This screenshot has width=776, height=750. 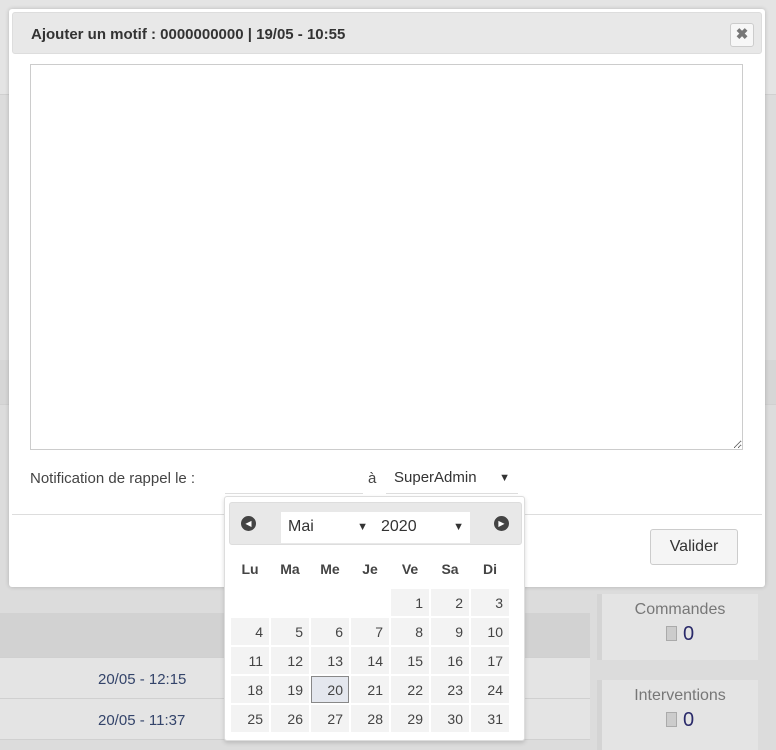 I want to click on user-select: SuperAdmin ▼, so click(x=452, y=479).